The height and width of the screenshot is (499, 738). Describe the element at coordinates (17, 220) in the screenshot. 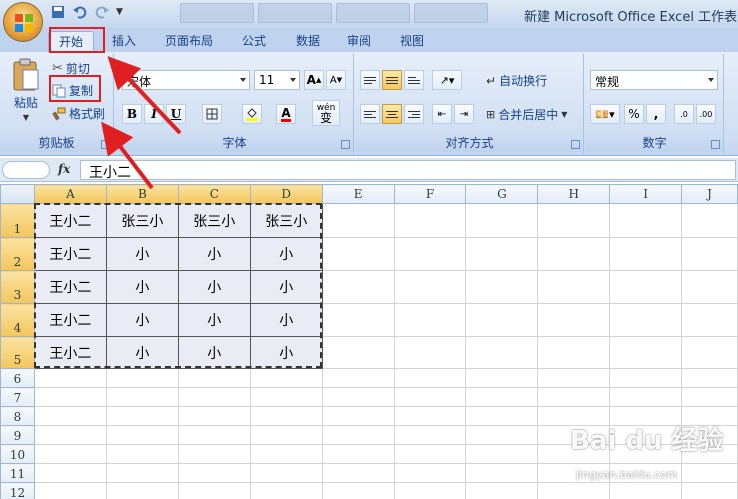

I see `row-header: 1` at that location.